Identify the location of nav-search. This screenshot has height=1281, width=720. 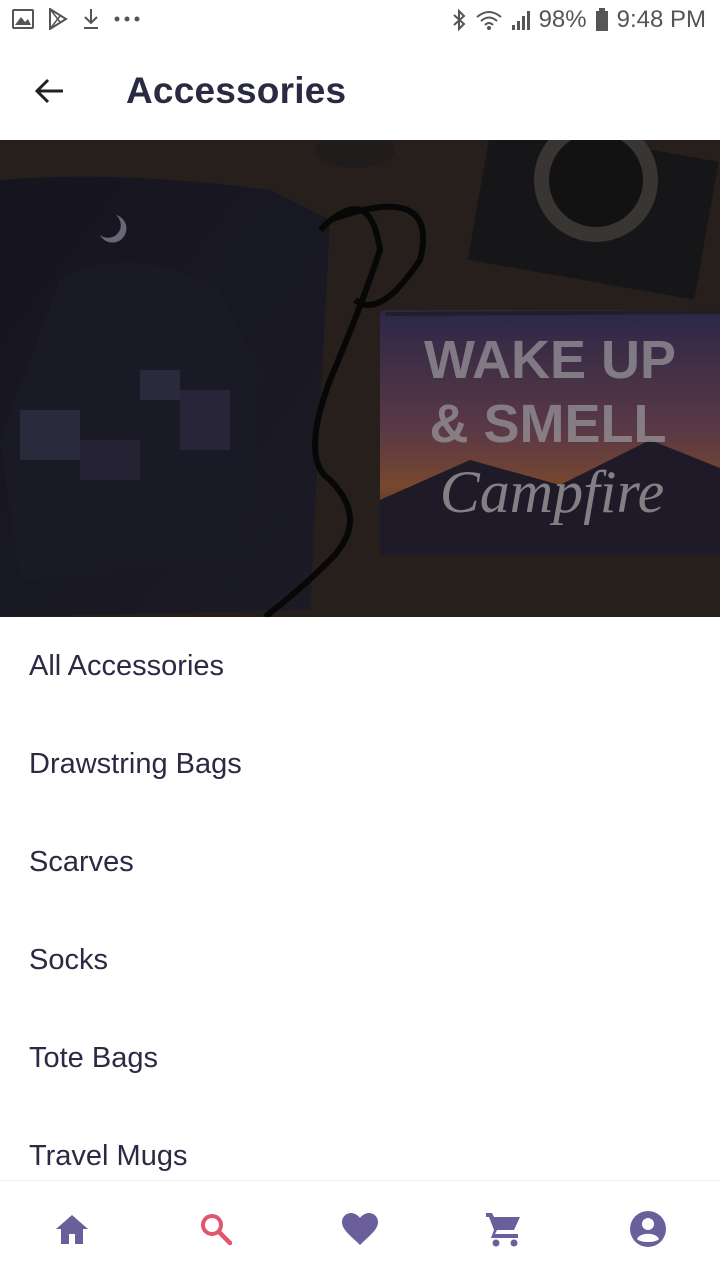
(216, 1231).